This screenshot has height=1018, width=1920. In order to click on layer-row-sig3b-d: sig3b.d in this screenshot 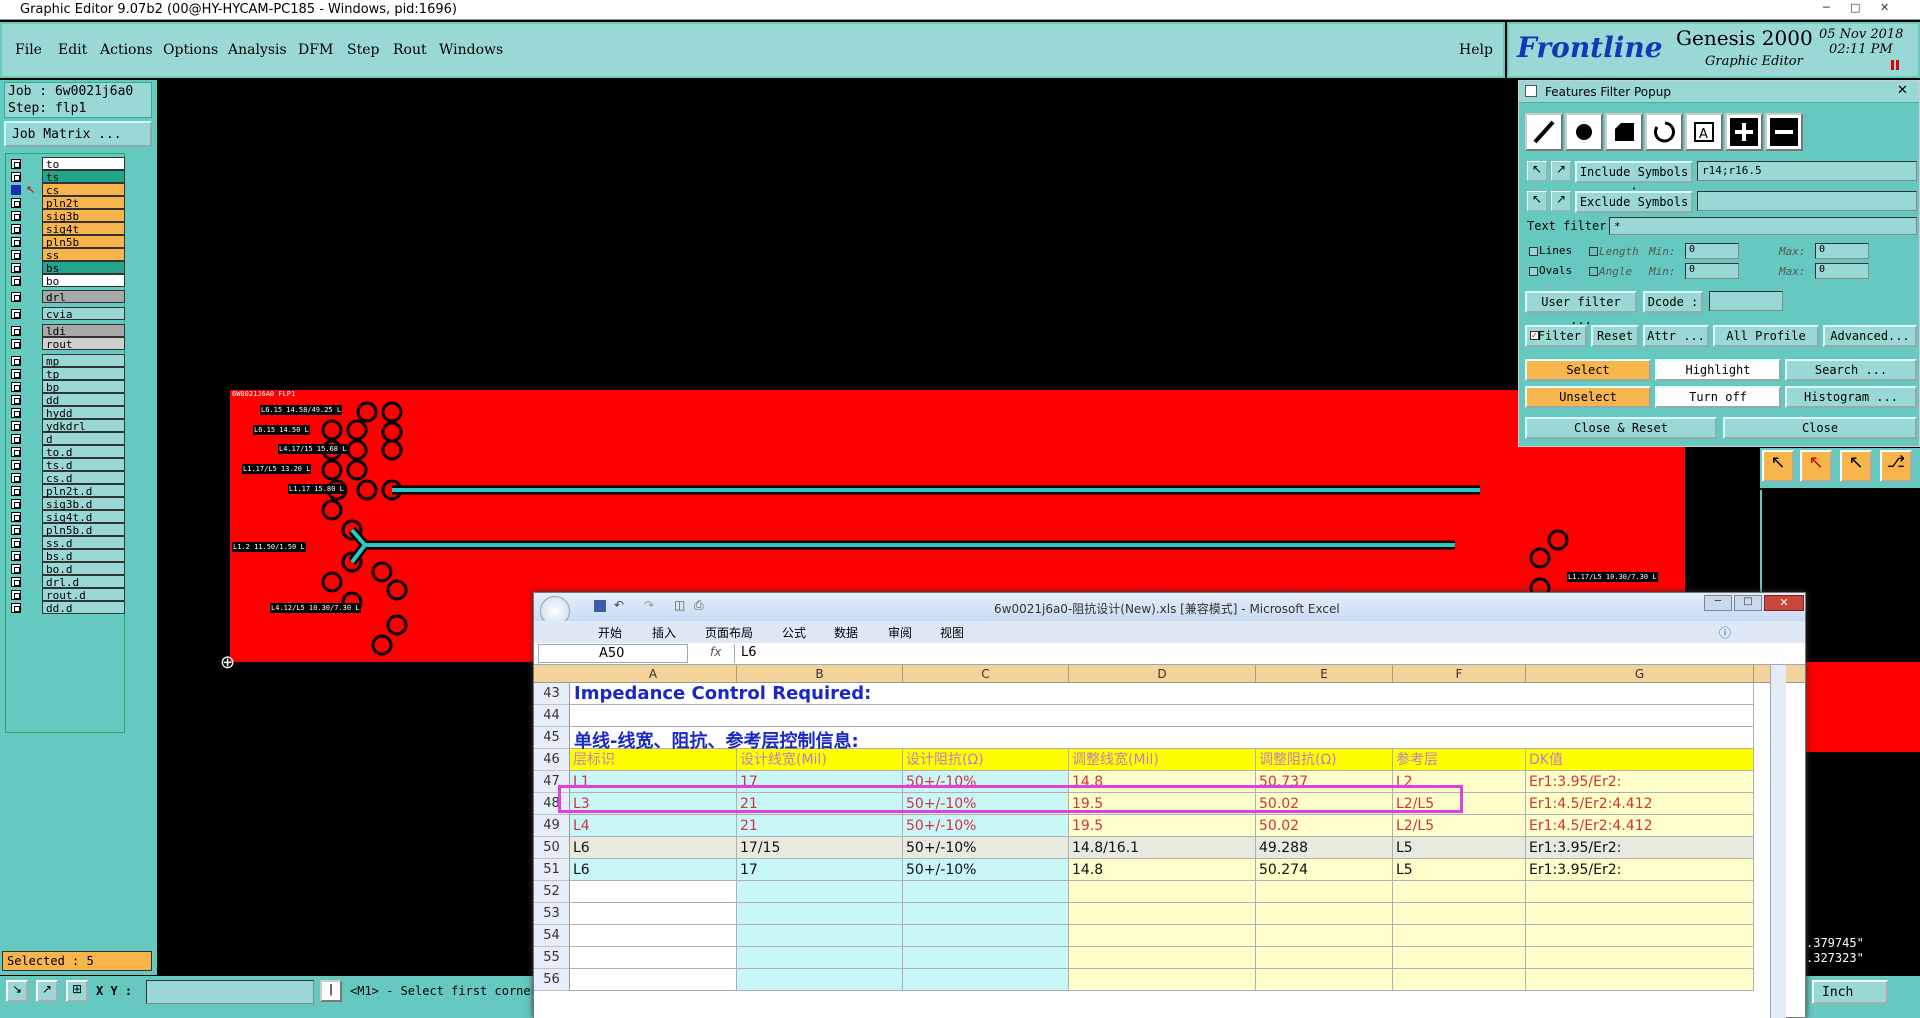, I will do `click(66, 504)`.